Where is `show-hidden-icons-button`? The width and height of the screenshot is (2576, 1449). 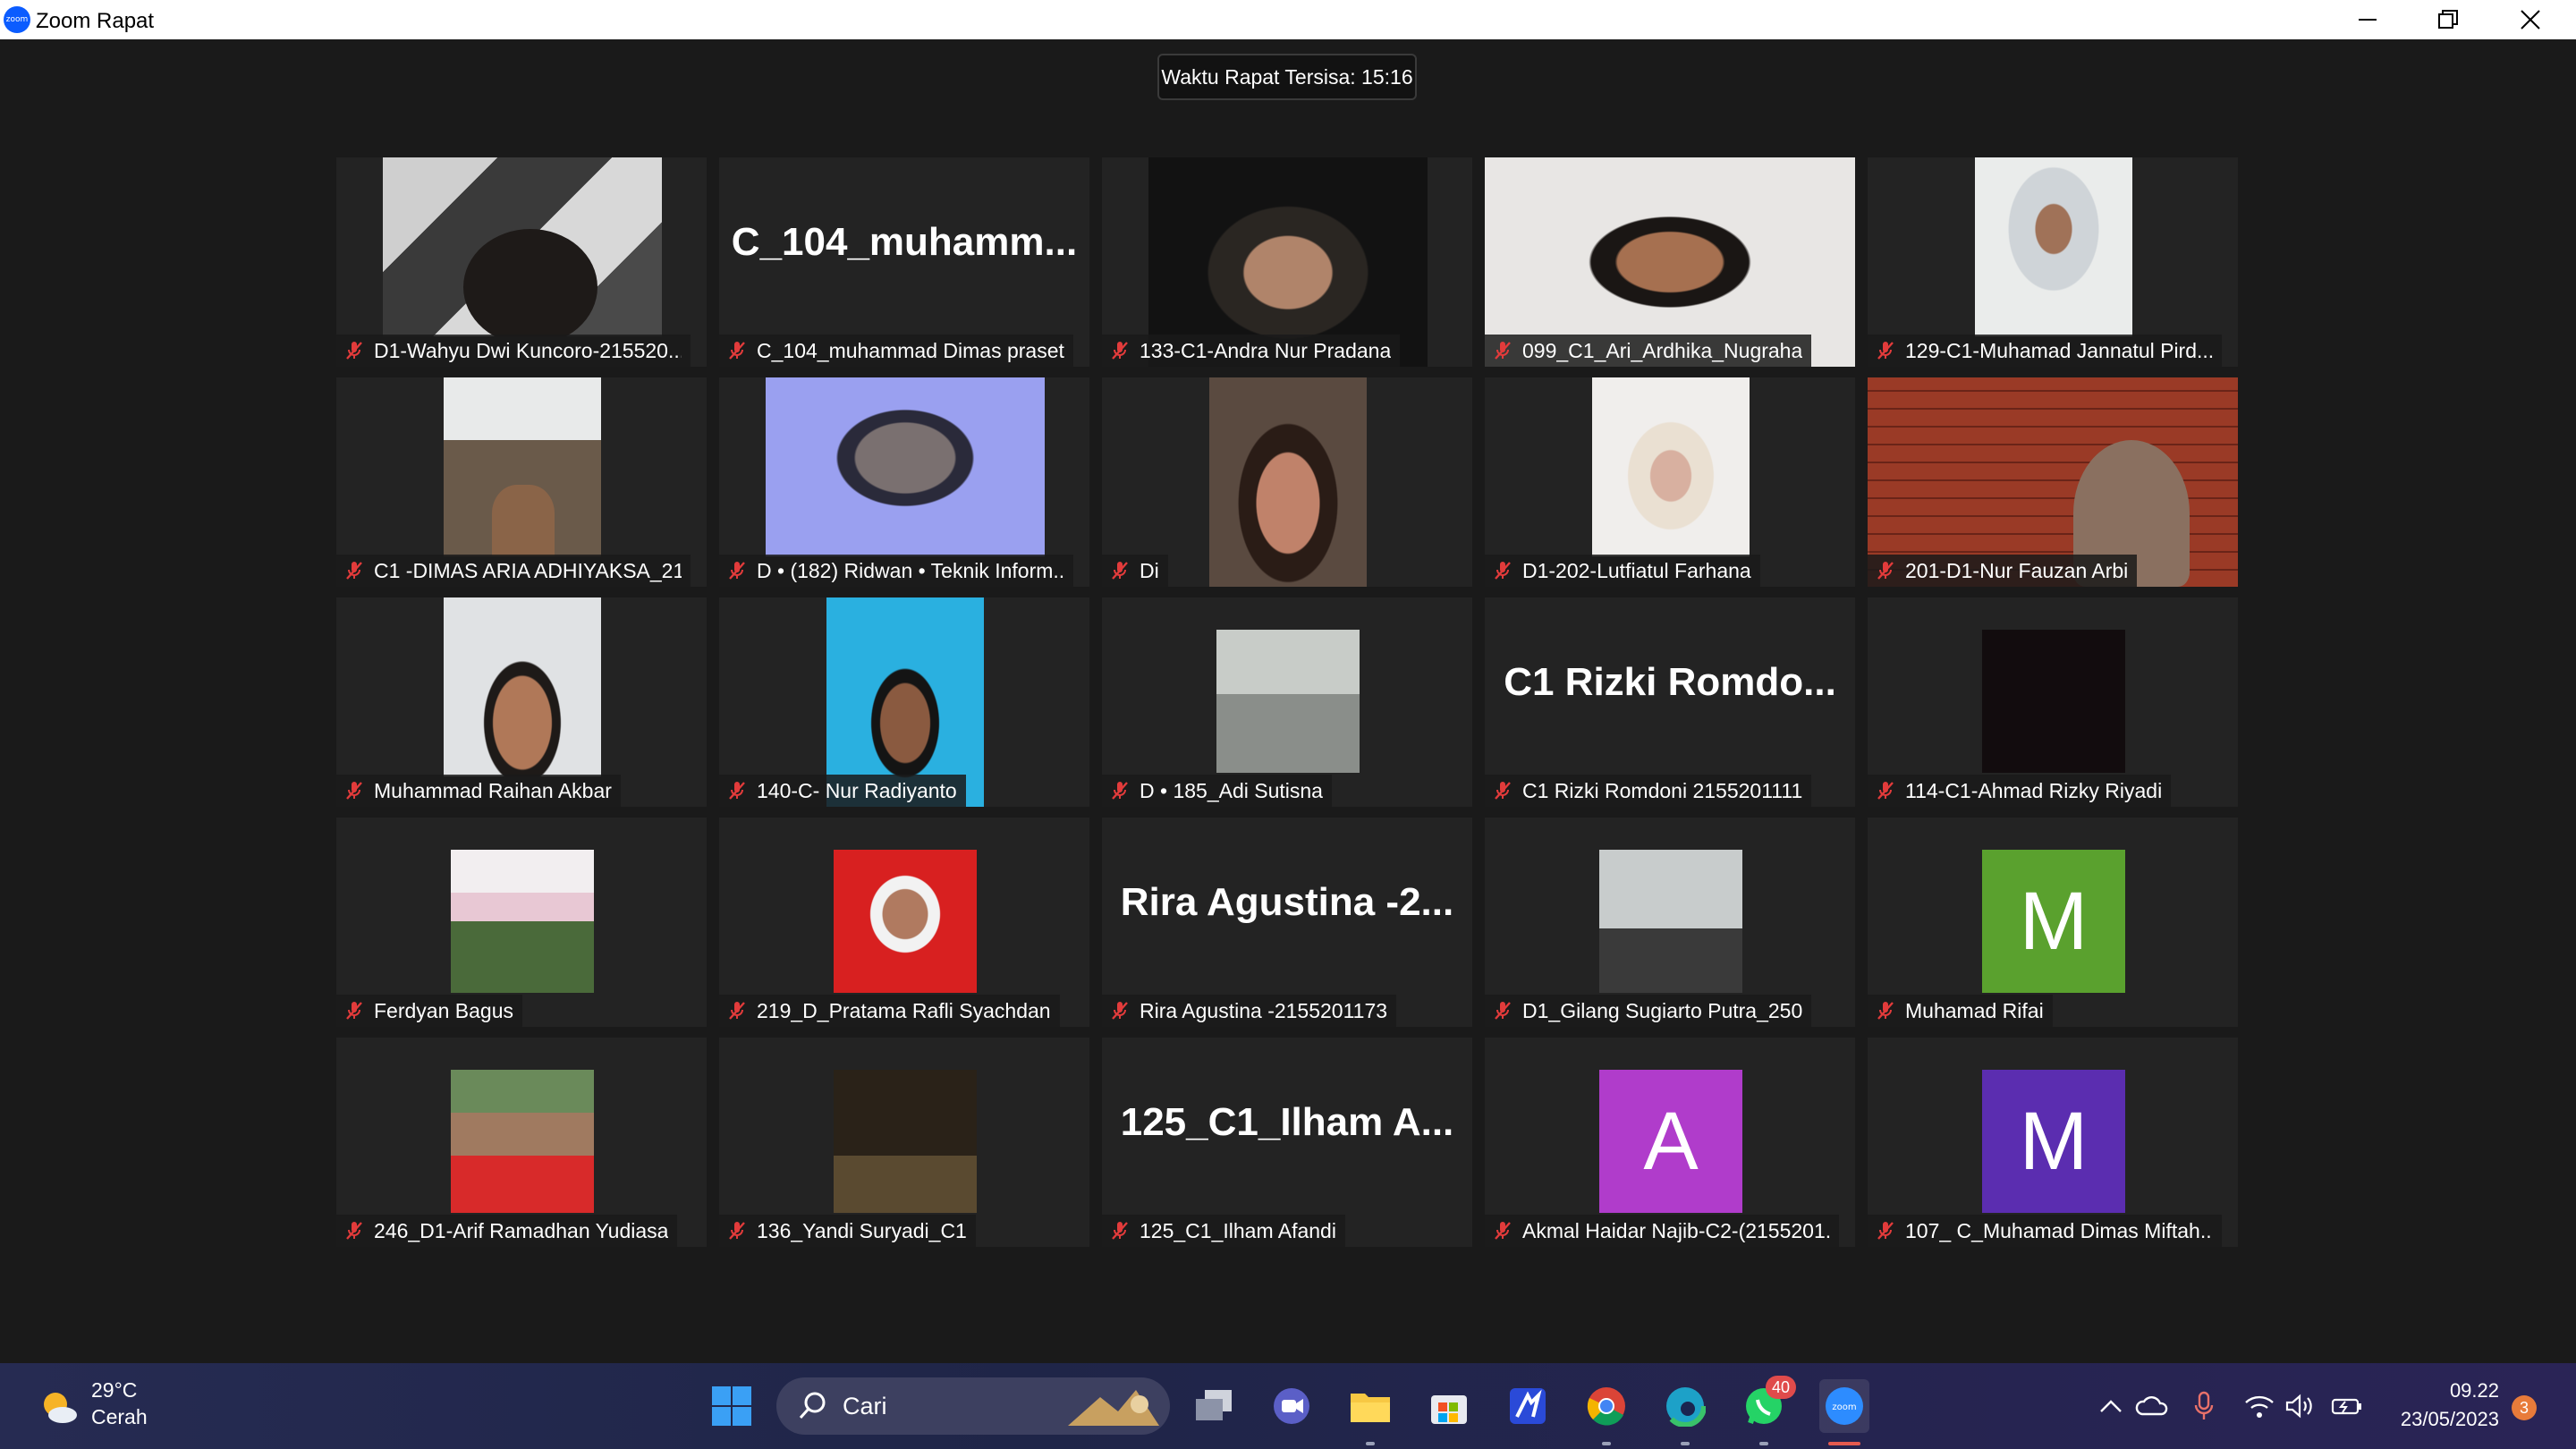
show-hidden-icons-button is located at coordinates (2111, 1406).